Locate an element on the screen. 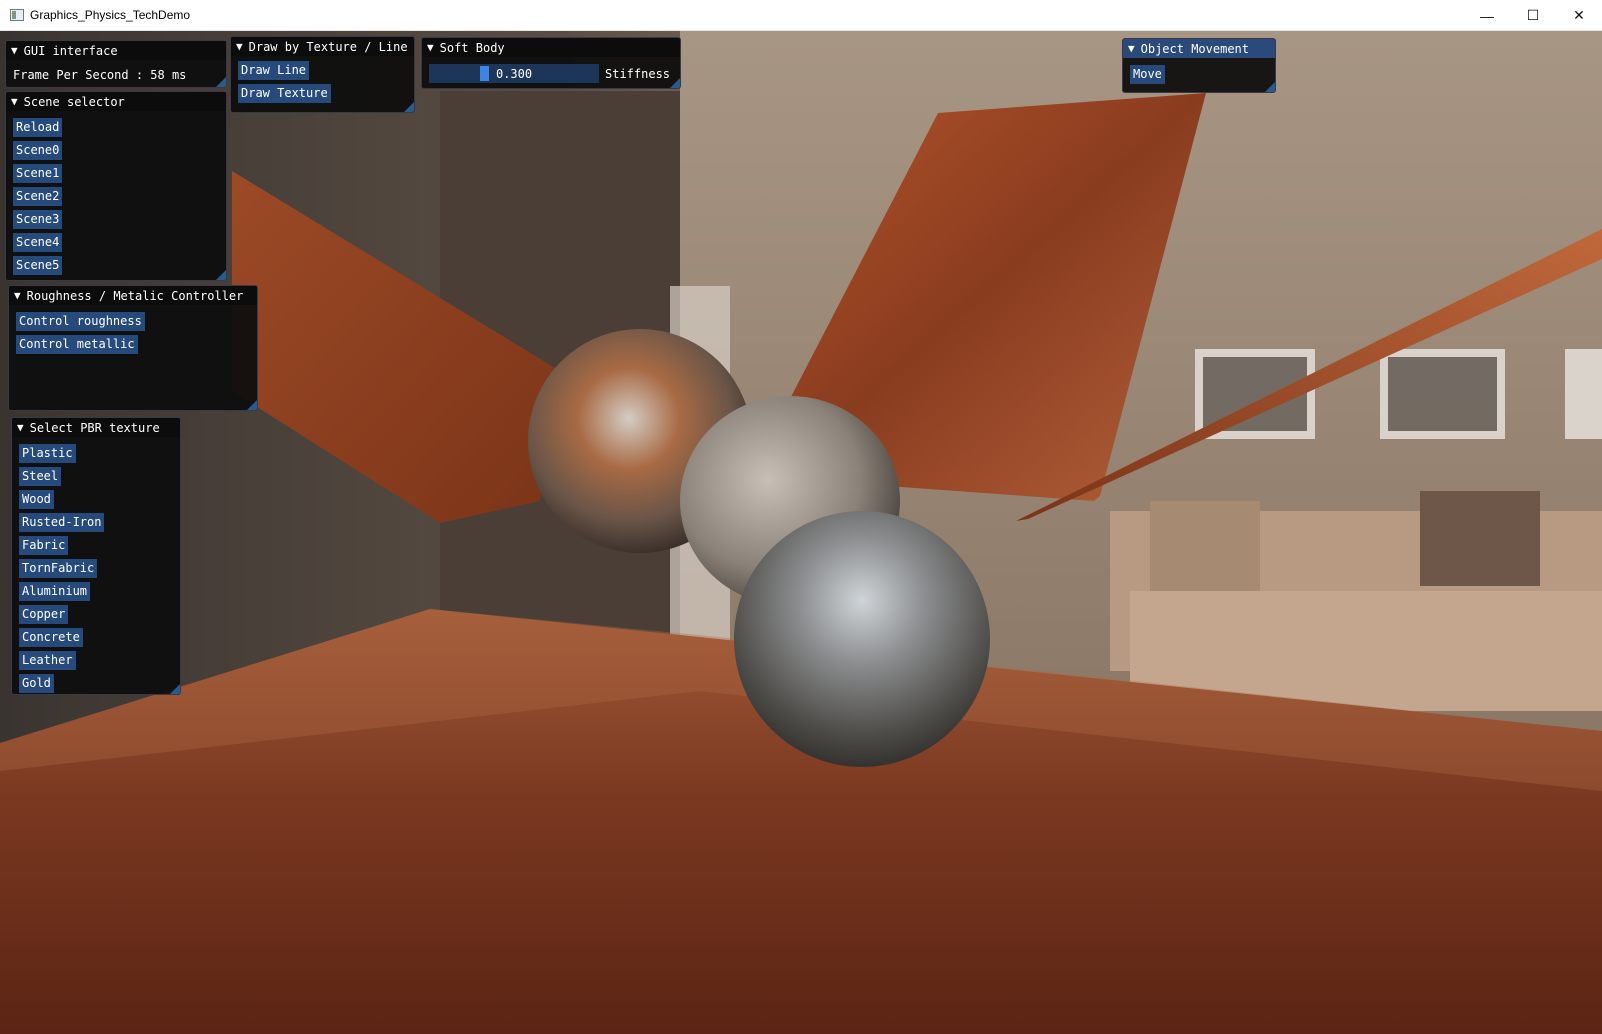 The width and height of the screenshot is (1602, 1034). scene2-button: Scene2 is located at coordinates (38, 196).